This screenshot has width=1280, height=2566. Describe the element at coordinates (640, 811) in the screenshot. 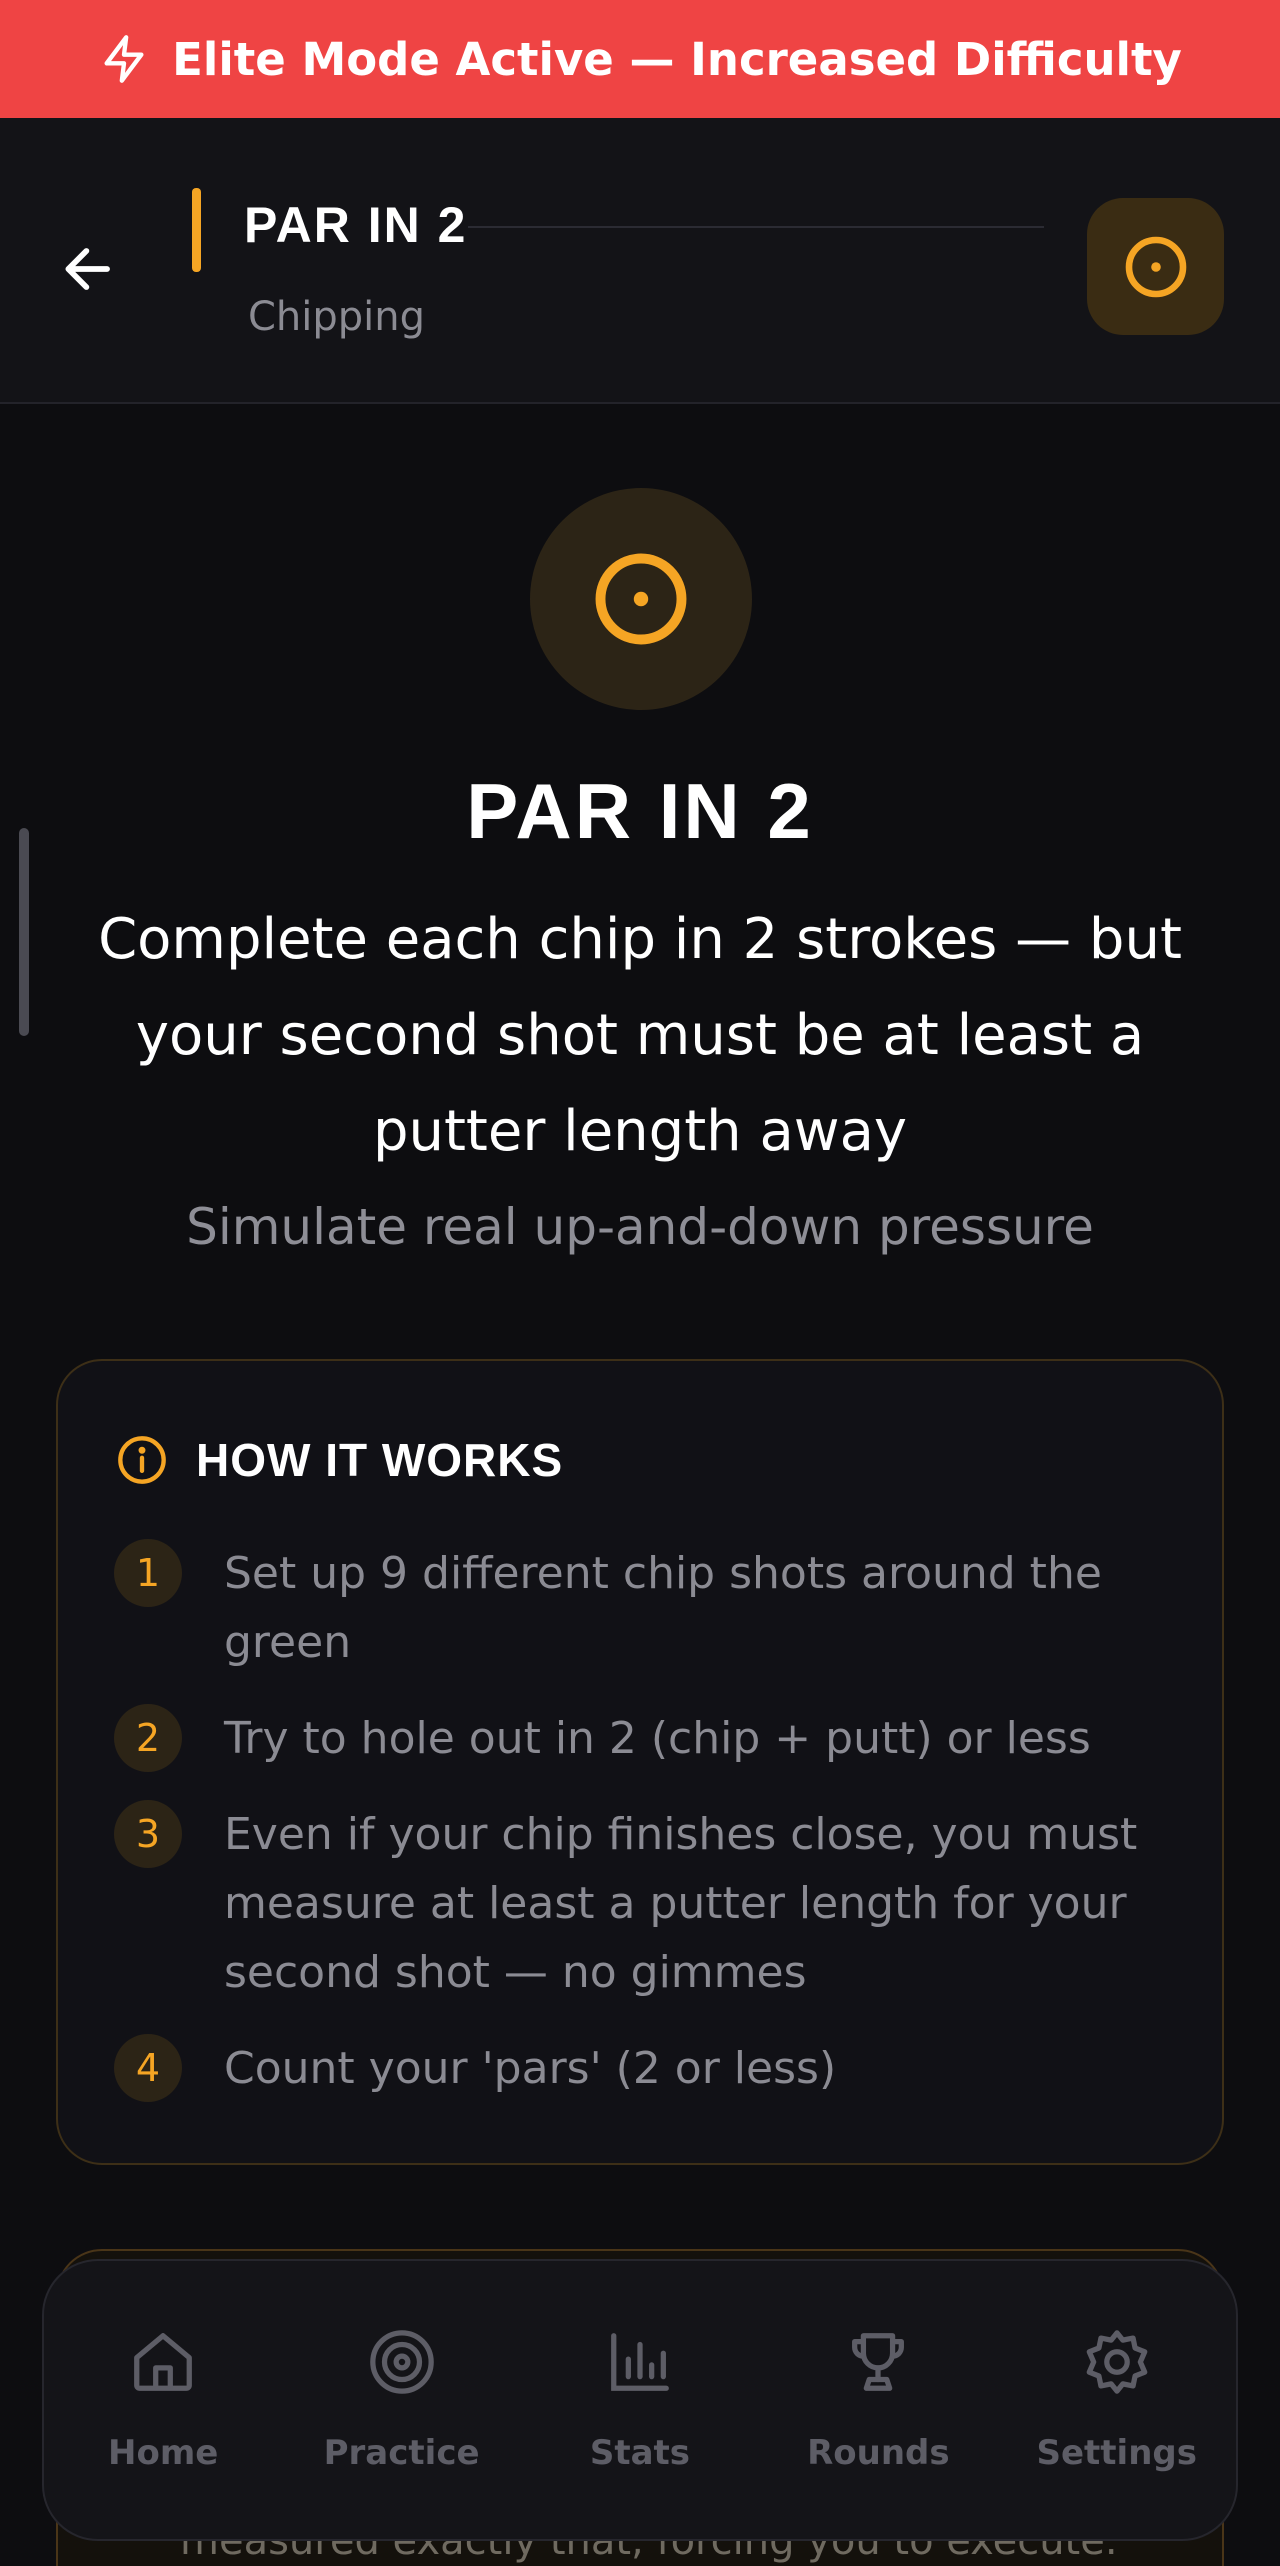

I see `drill-title: PAR IN 2` at that location.